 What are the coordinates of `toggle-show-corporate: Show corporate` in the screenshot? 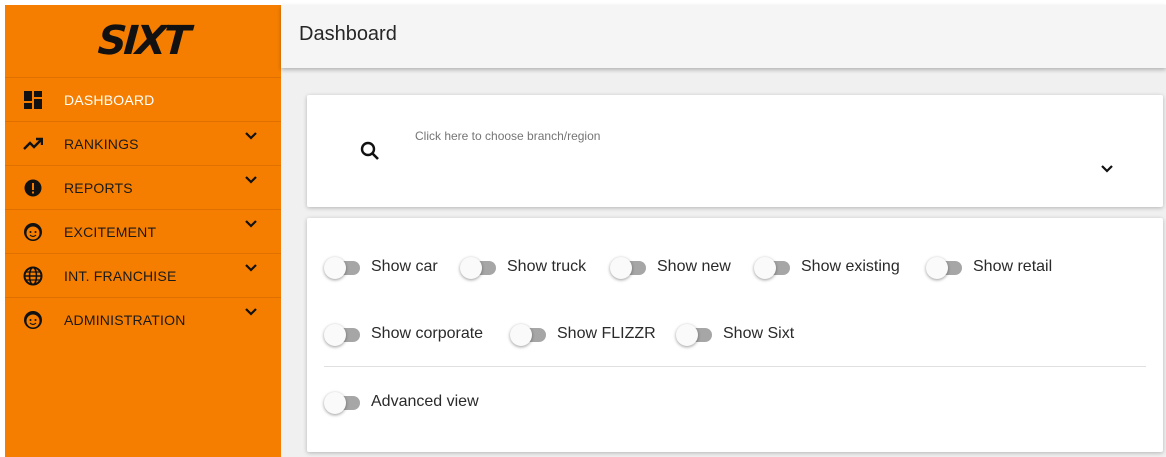 It's located at (403, 334).